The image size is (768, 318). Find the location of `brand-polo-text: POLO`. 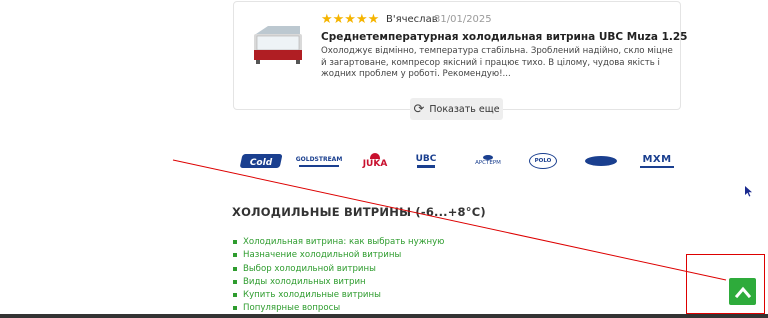

brand-polo-text: POLO is located at coordinates (543, 161).